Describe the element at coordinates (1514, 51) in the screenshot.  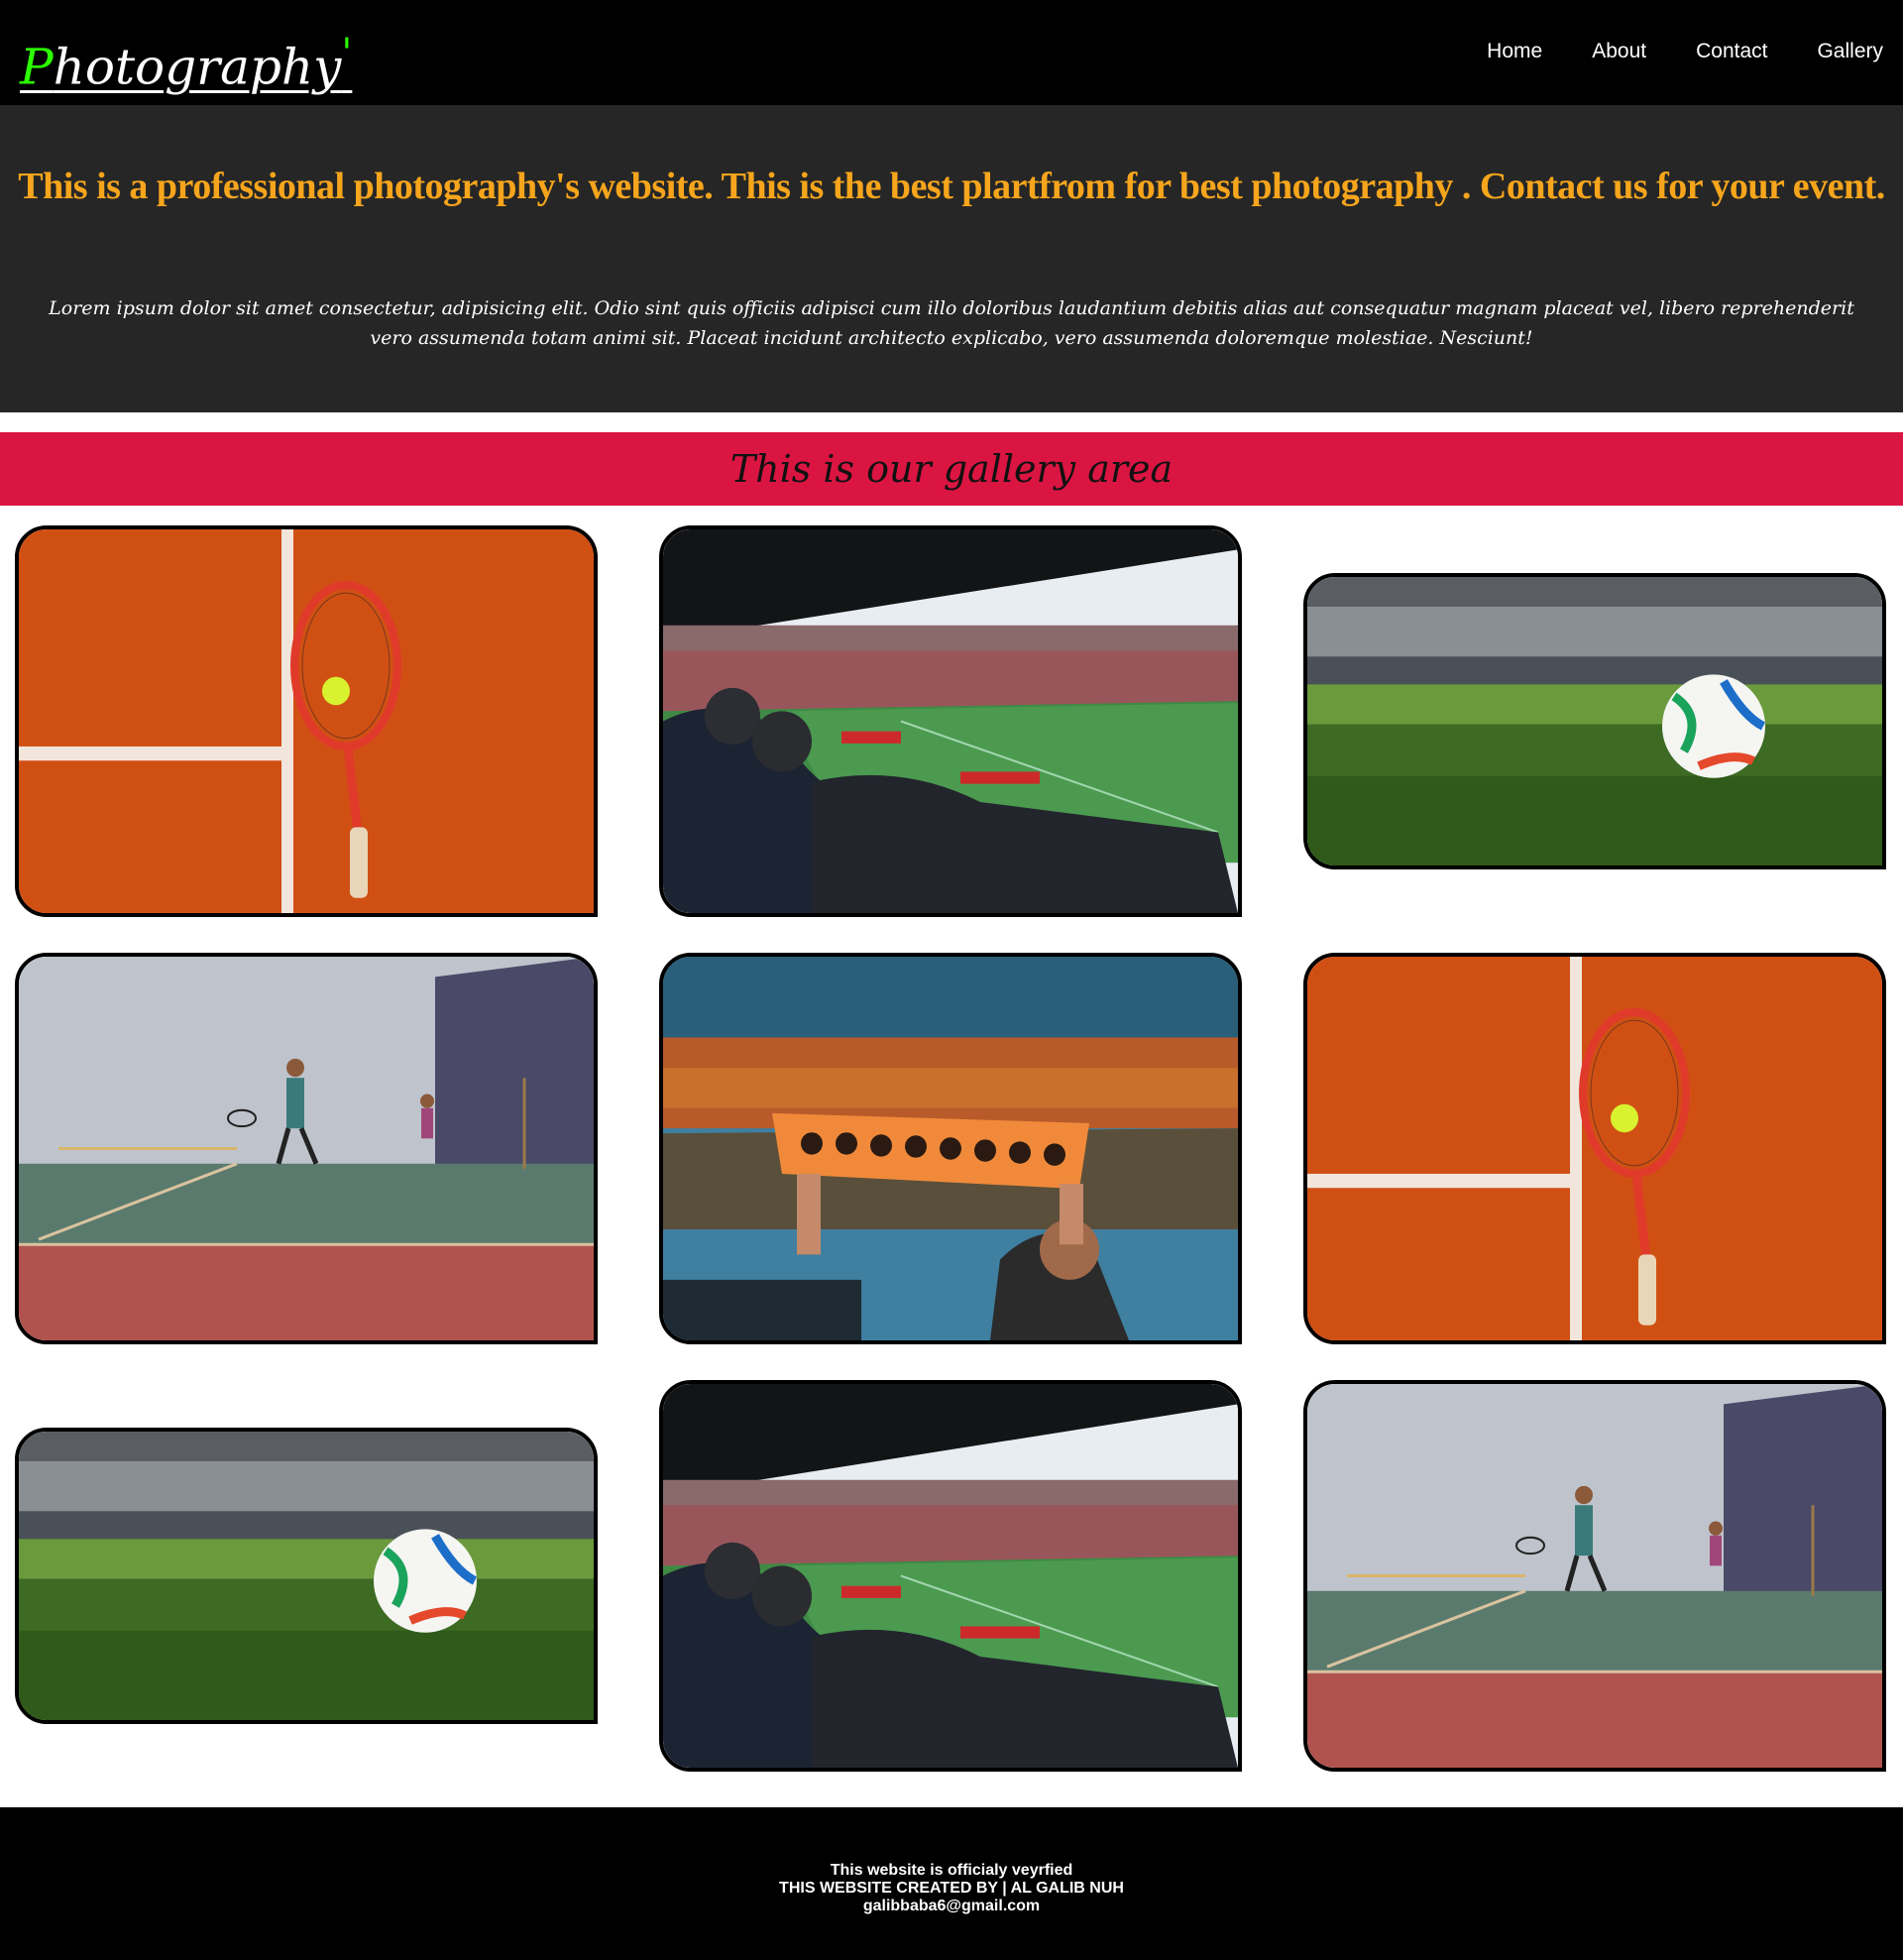
I see `nav-home-link: Home` at that location.